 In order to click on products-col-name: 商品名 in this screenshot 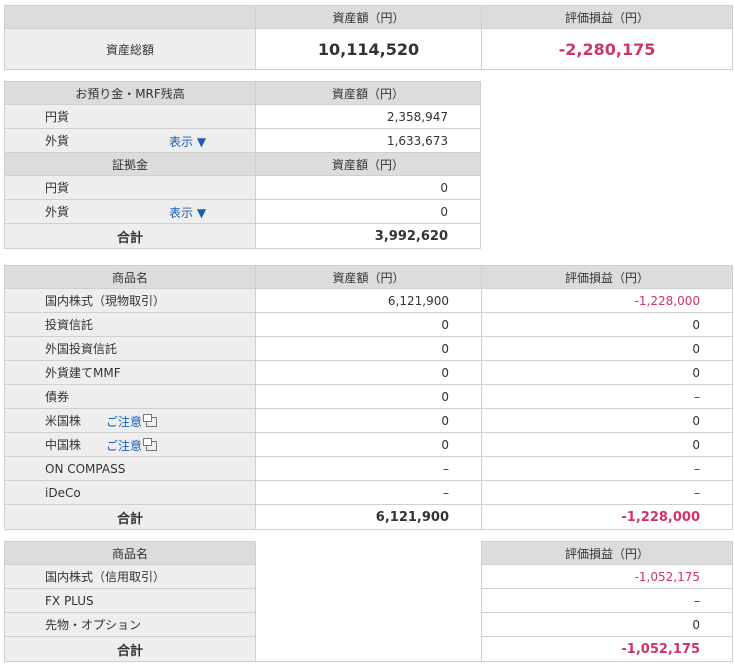, I will do `click(130, 277)`.